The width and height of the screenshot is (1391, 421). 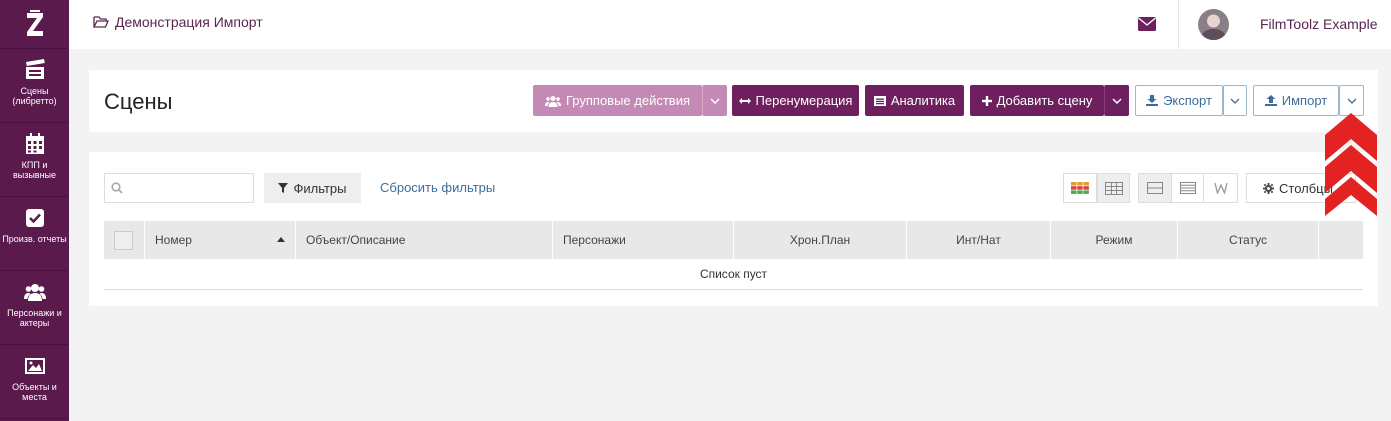 I want to click on upload-icon, so click(x=1270, y=100).